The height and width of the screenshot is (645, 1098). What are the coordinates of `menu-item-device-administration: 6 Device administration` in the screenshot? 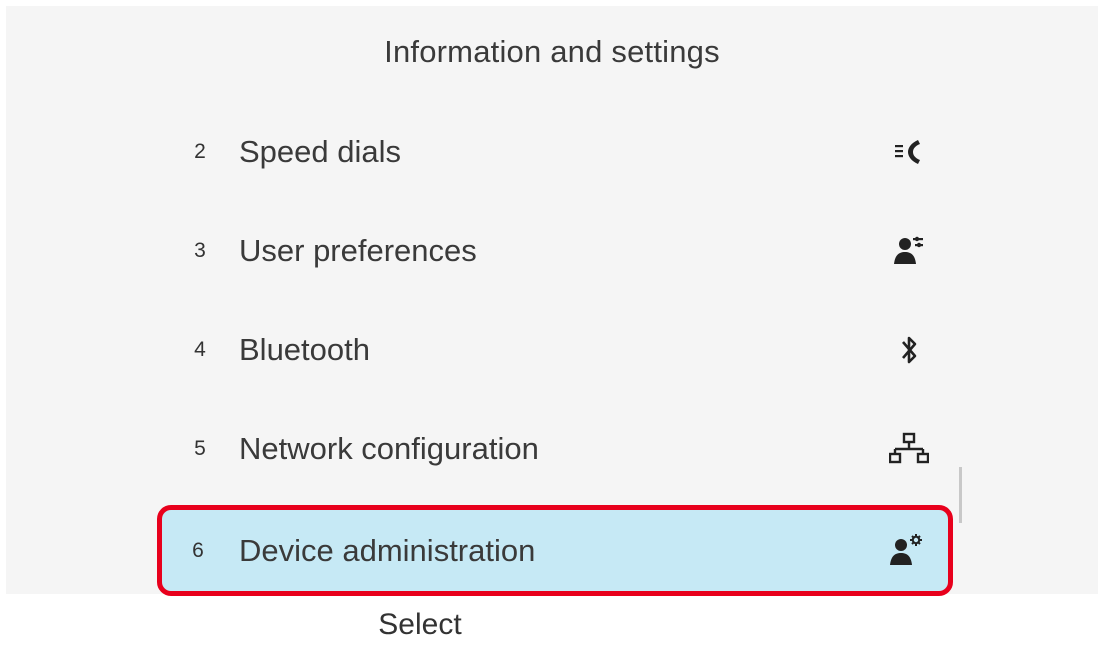 It's located at (555, 550).